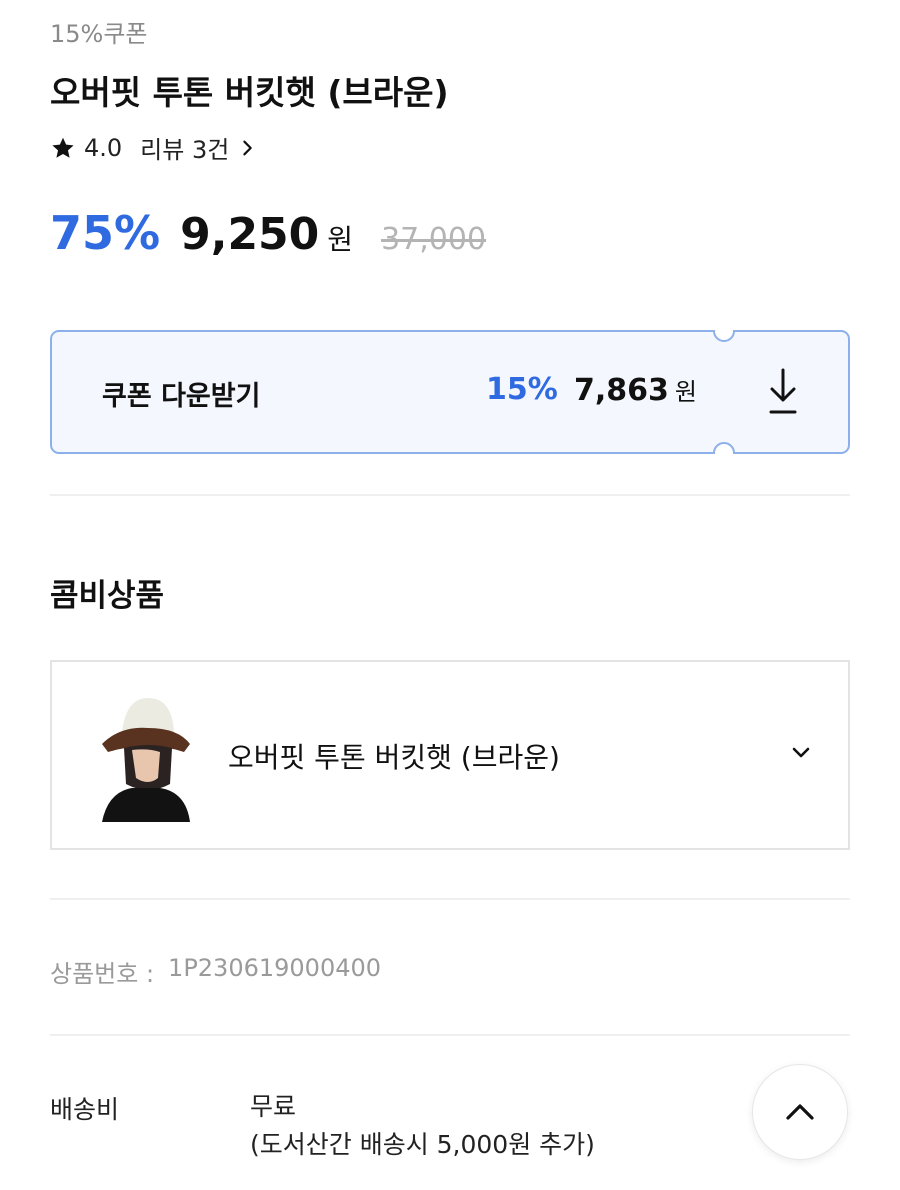 Image resolution: width=900 pixels, height=1190 pixels. I want to click on review-count: 리뷰 3건, so click(185, 150).